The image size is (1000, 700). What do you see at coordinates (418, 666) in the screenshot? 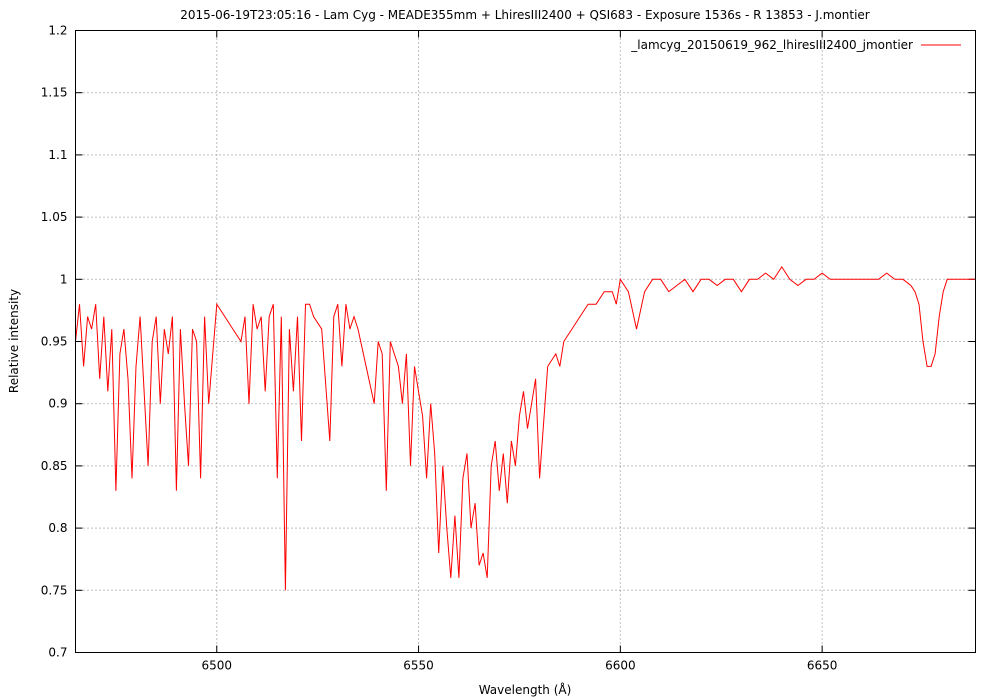
I see `x-tick-label: 6550` at bounding box center [418, 666].